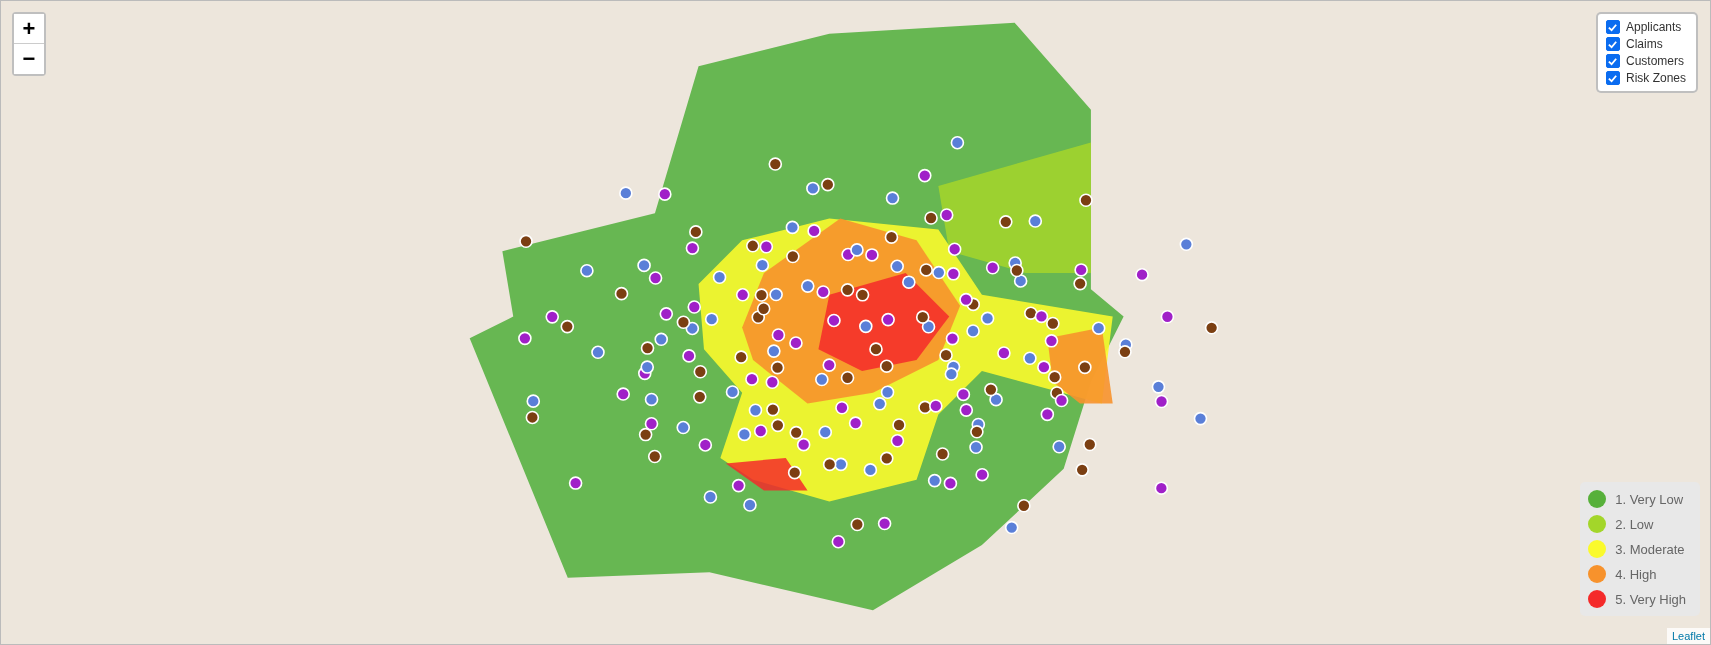  Describe the element at coordinates (1655, 78) in the screenshot. I see `layer-label: Risk Zones` at that location.